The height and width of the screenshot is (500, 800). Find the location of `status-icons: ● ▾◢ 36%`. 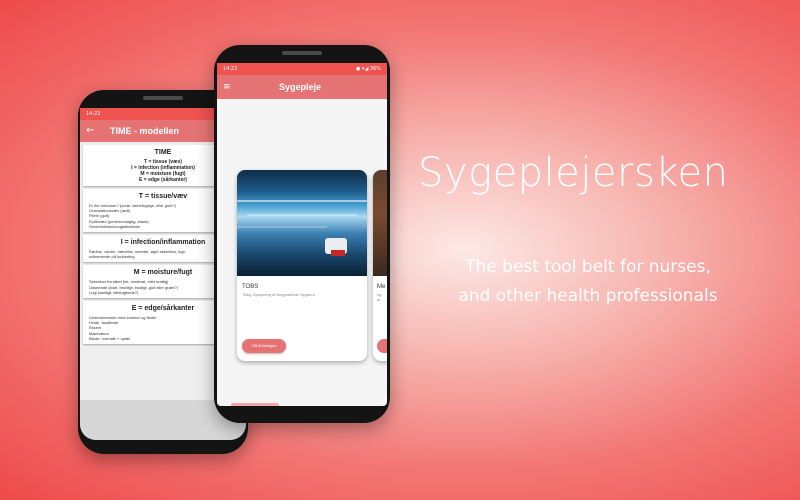

status-icons: ● ▾◢ 36% is located at coordinates (368, 69).